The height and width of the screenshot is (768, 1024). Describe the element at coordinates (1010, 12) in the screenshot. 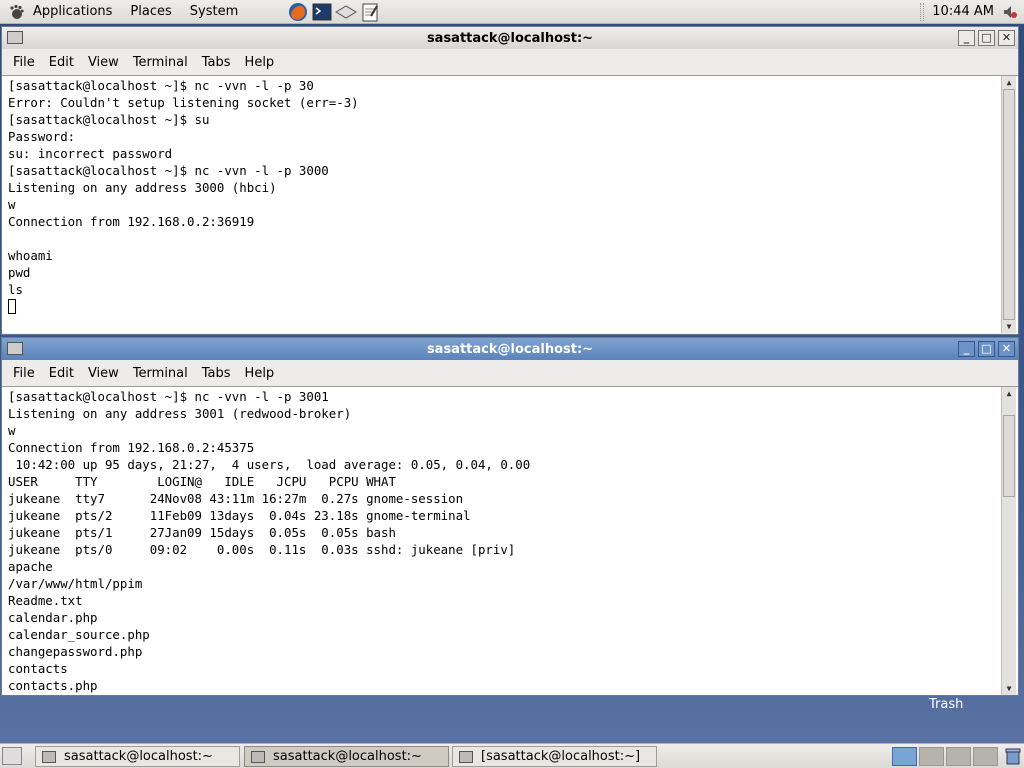

I see `volume-icon` at that location.